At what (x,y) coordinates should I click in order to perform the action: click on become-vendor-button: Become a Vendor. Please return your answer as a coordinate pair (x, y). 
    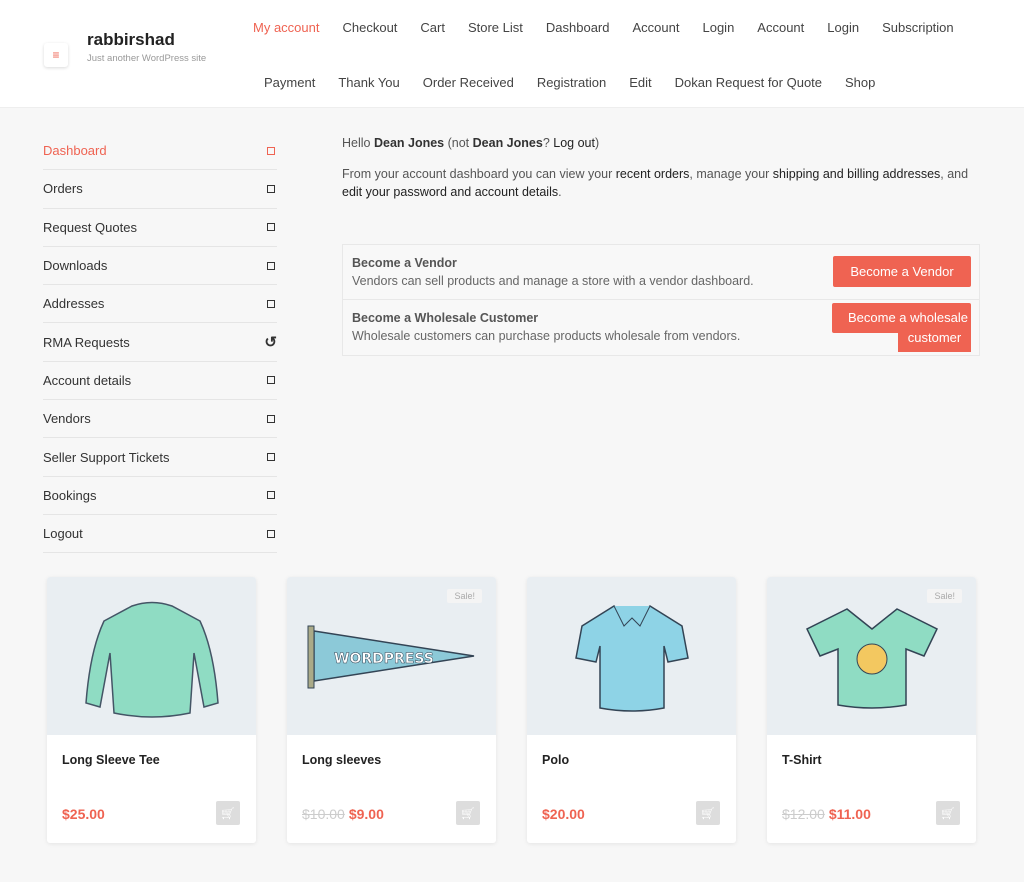
    Looking at the image, I should click on (902, 271).